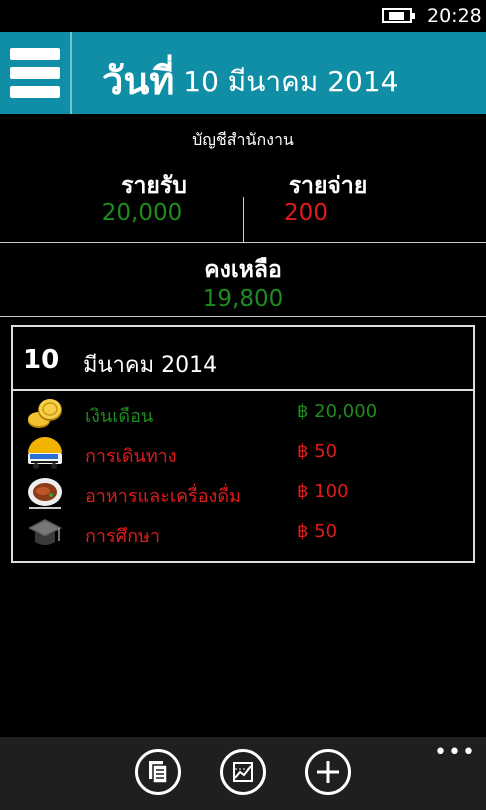 The image size is (486, 810). What do you see at coordinates (243, 359) in the screenshot?
I see `day-card-header: 10 มีนาคม 2014` at bounding box center [243, 359].